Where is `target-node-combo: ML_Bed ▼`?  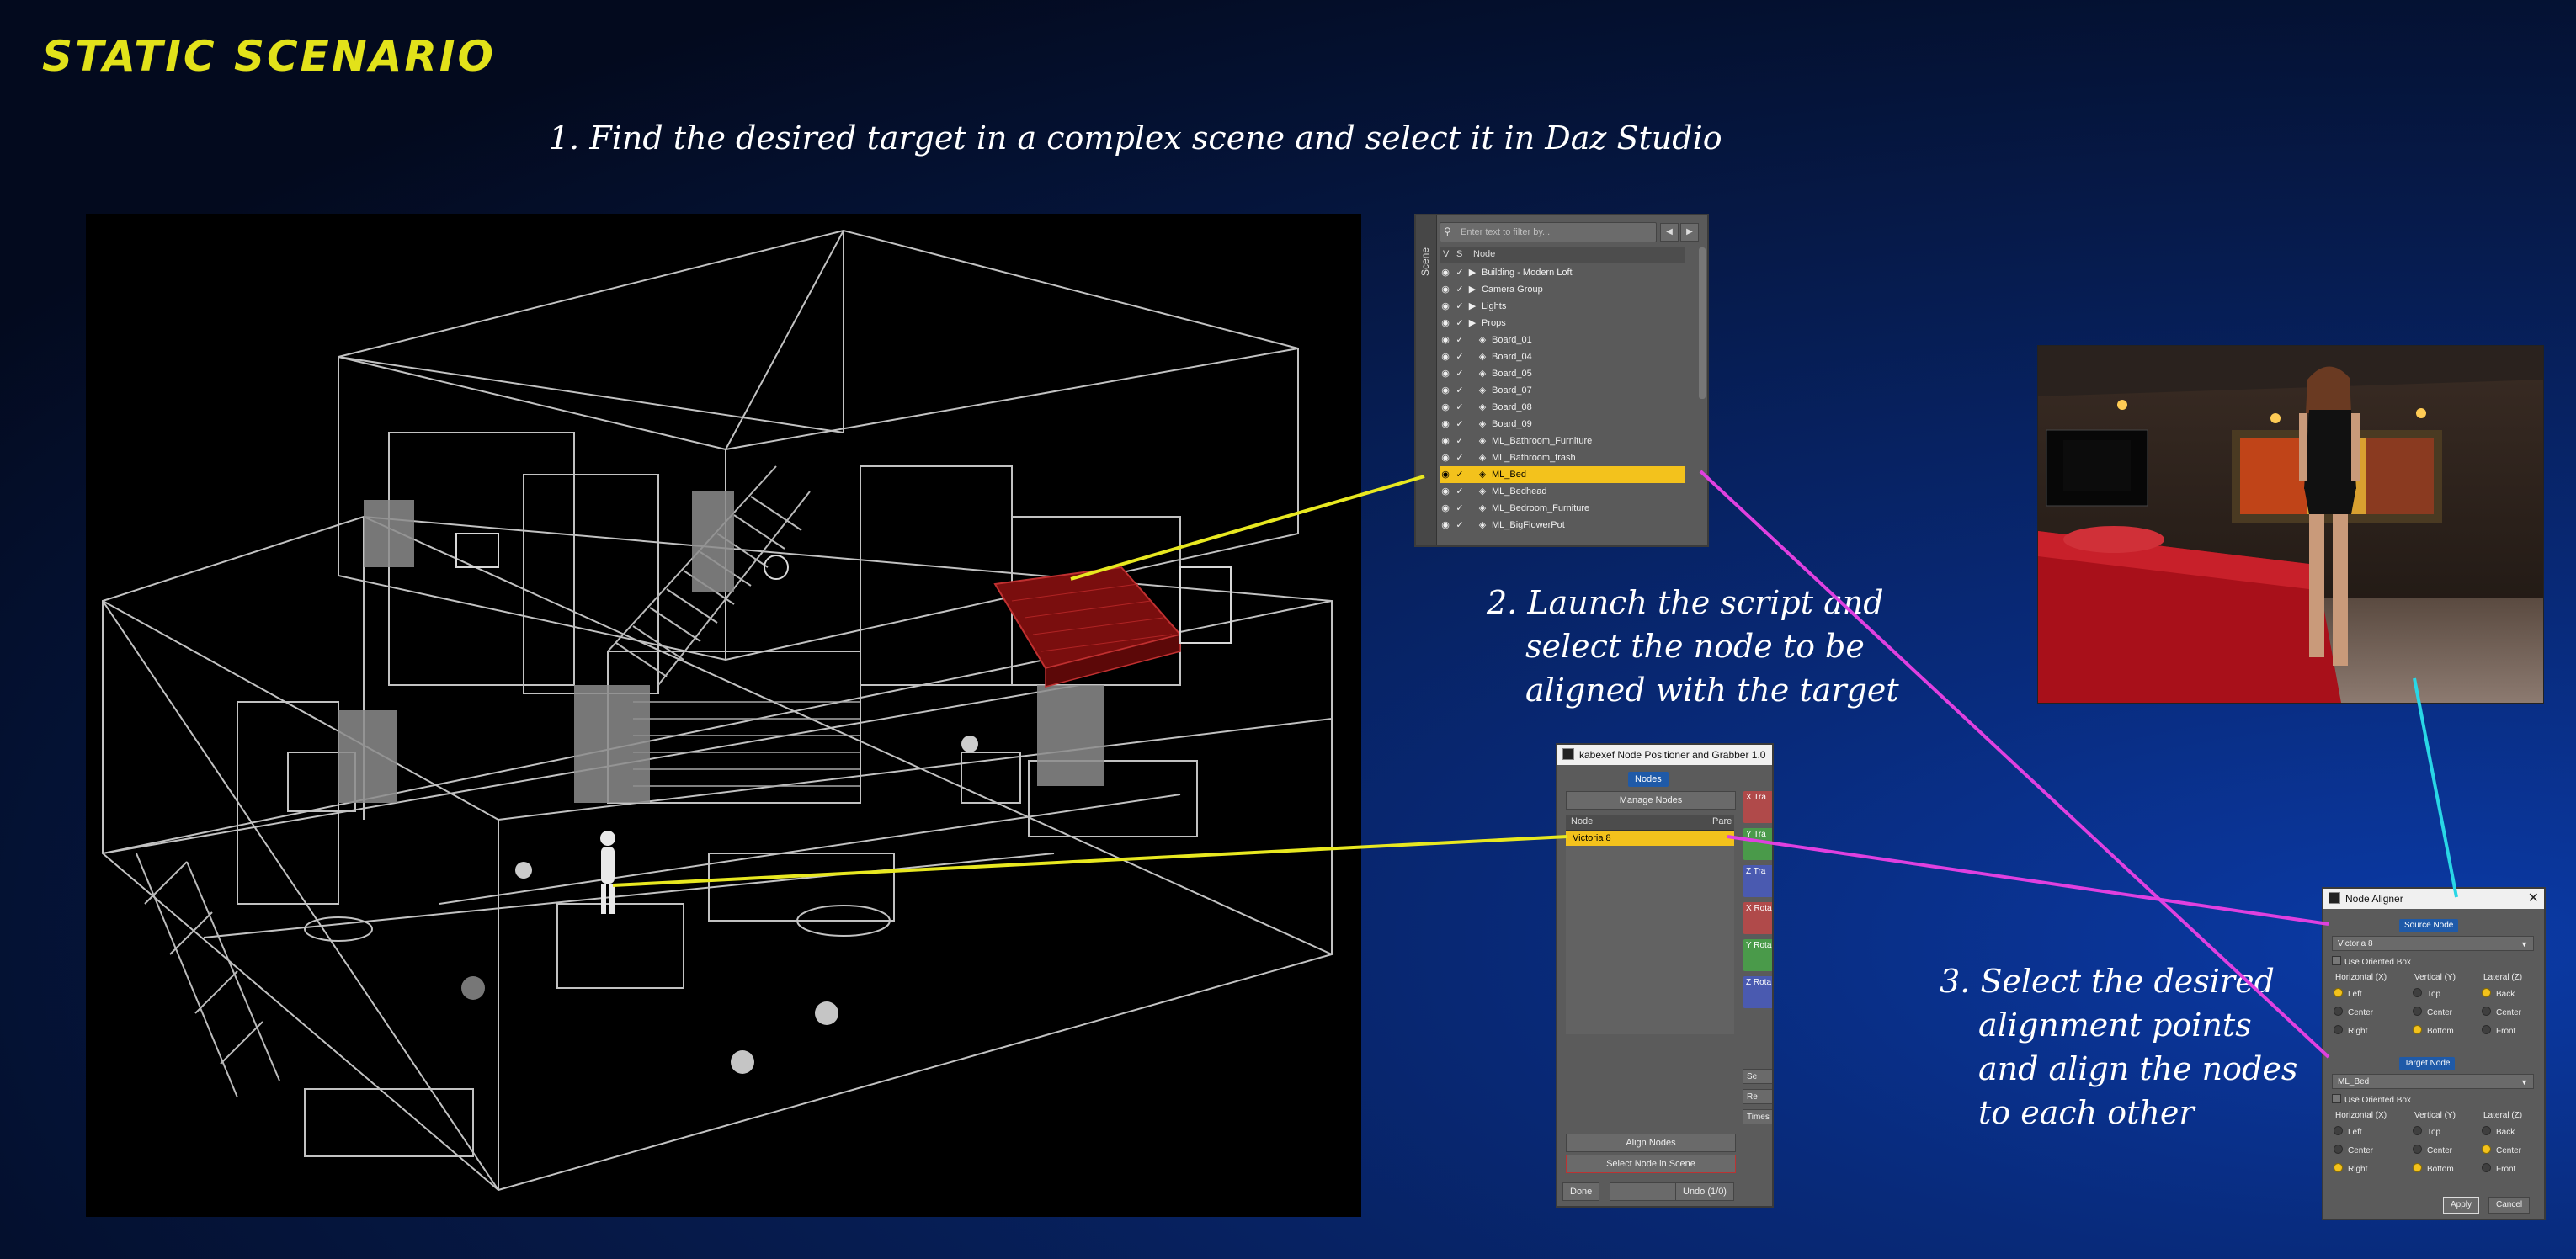 target-node-combo: ML_Bed ▼ is located at coordinates (2433, 1081).